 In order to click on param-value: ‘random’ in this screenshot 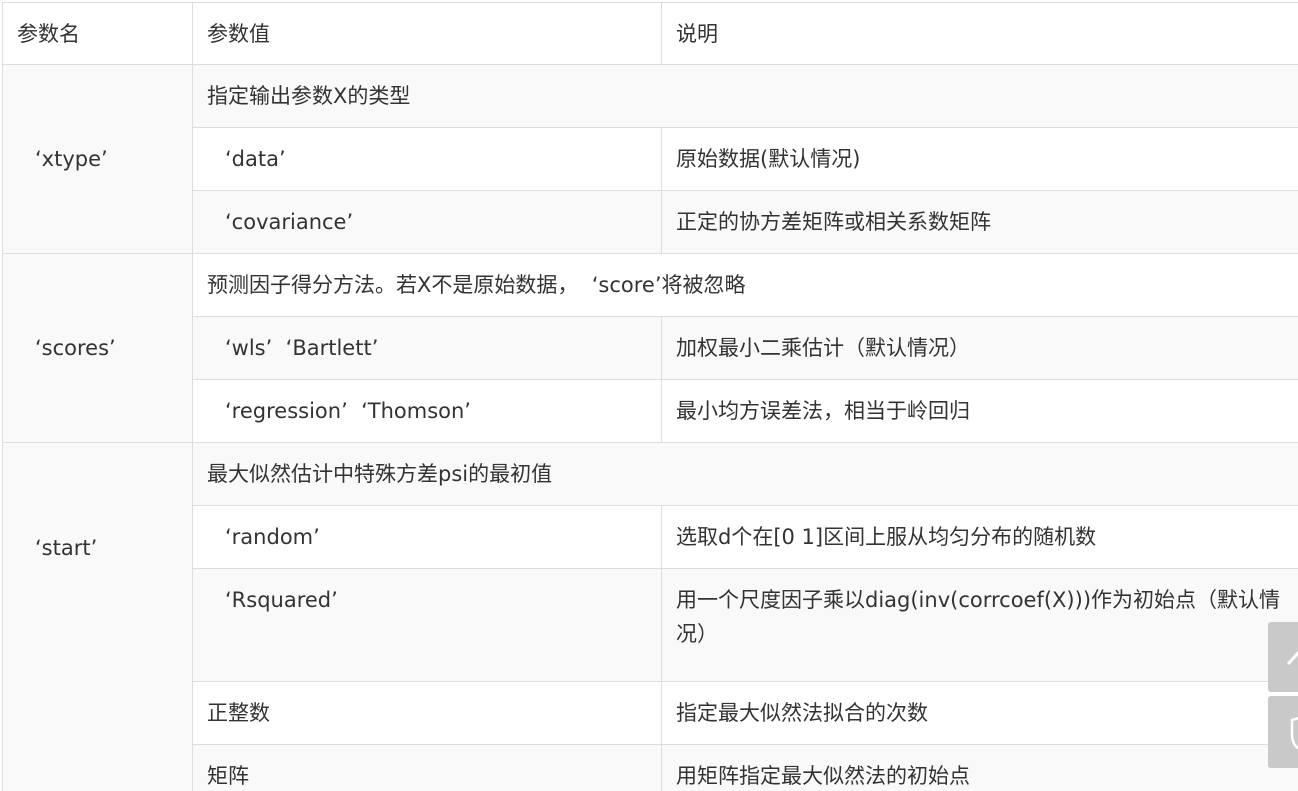, I will do `click(427, 537)`.